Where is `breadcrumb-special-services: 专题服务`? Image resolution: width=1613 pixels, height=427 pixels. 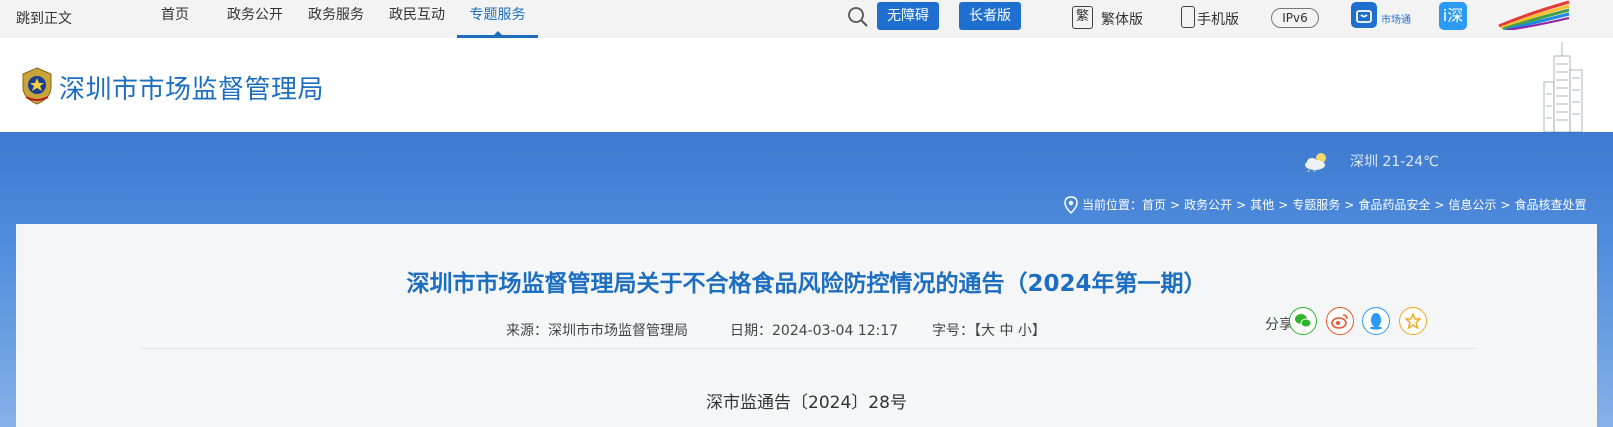 breadcrumb-special-services: 专题服务 is located at coordinates (1316, 205).